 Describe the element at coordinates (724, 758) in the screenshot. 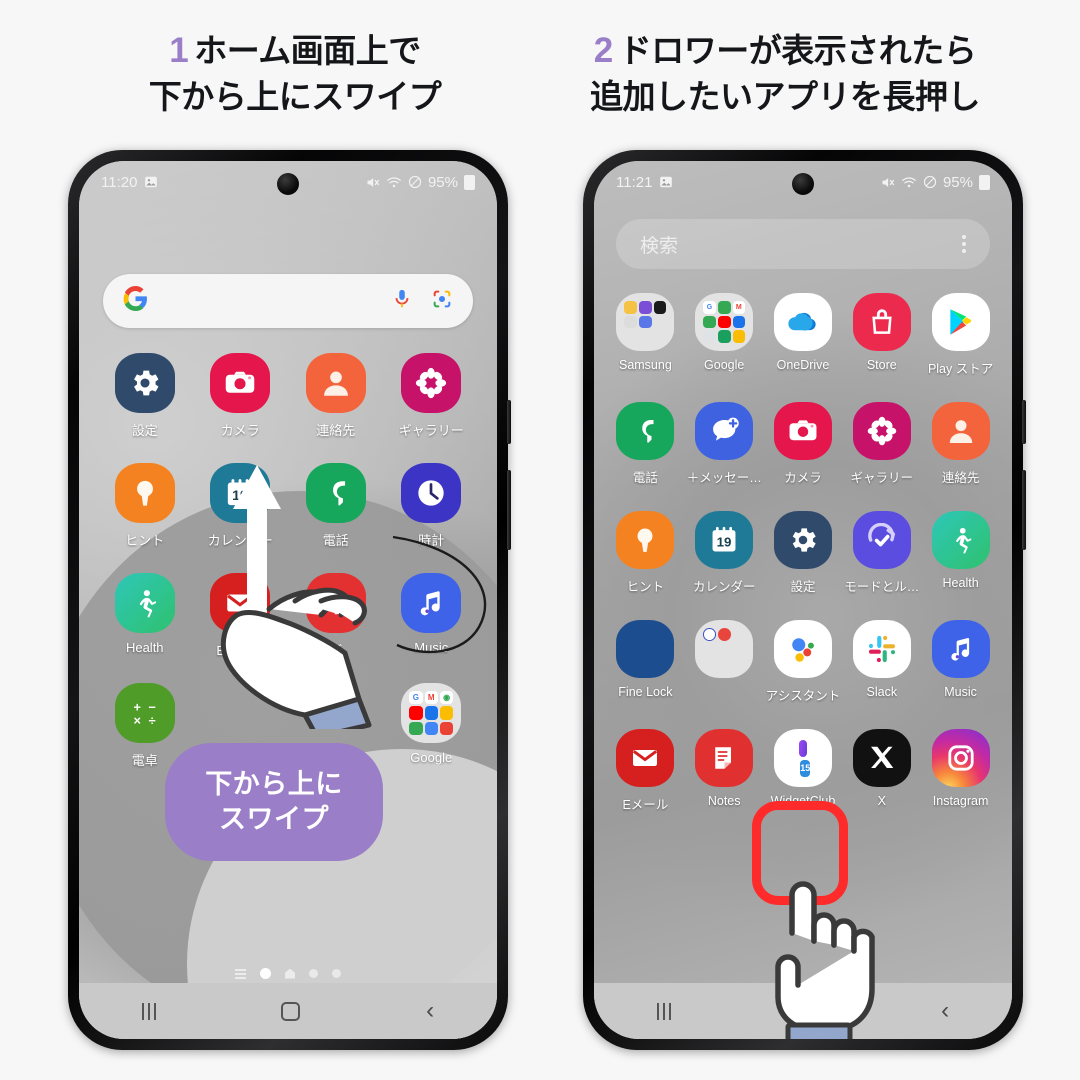

I see `notes-icon` at that location.